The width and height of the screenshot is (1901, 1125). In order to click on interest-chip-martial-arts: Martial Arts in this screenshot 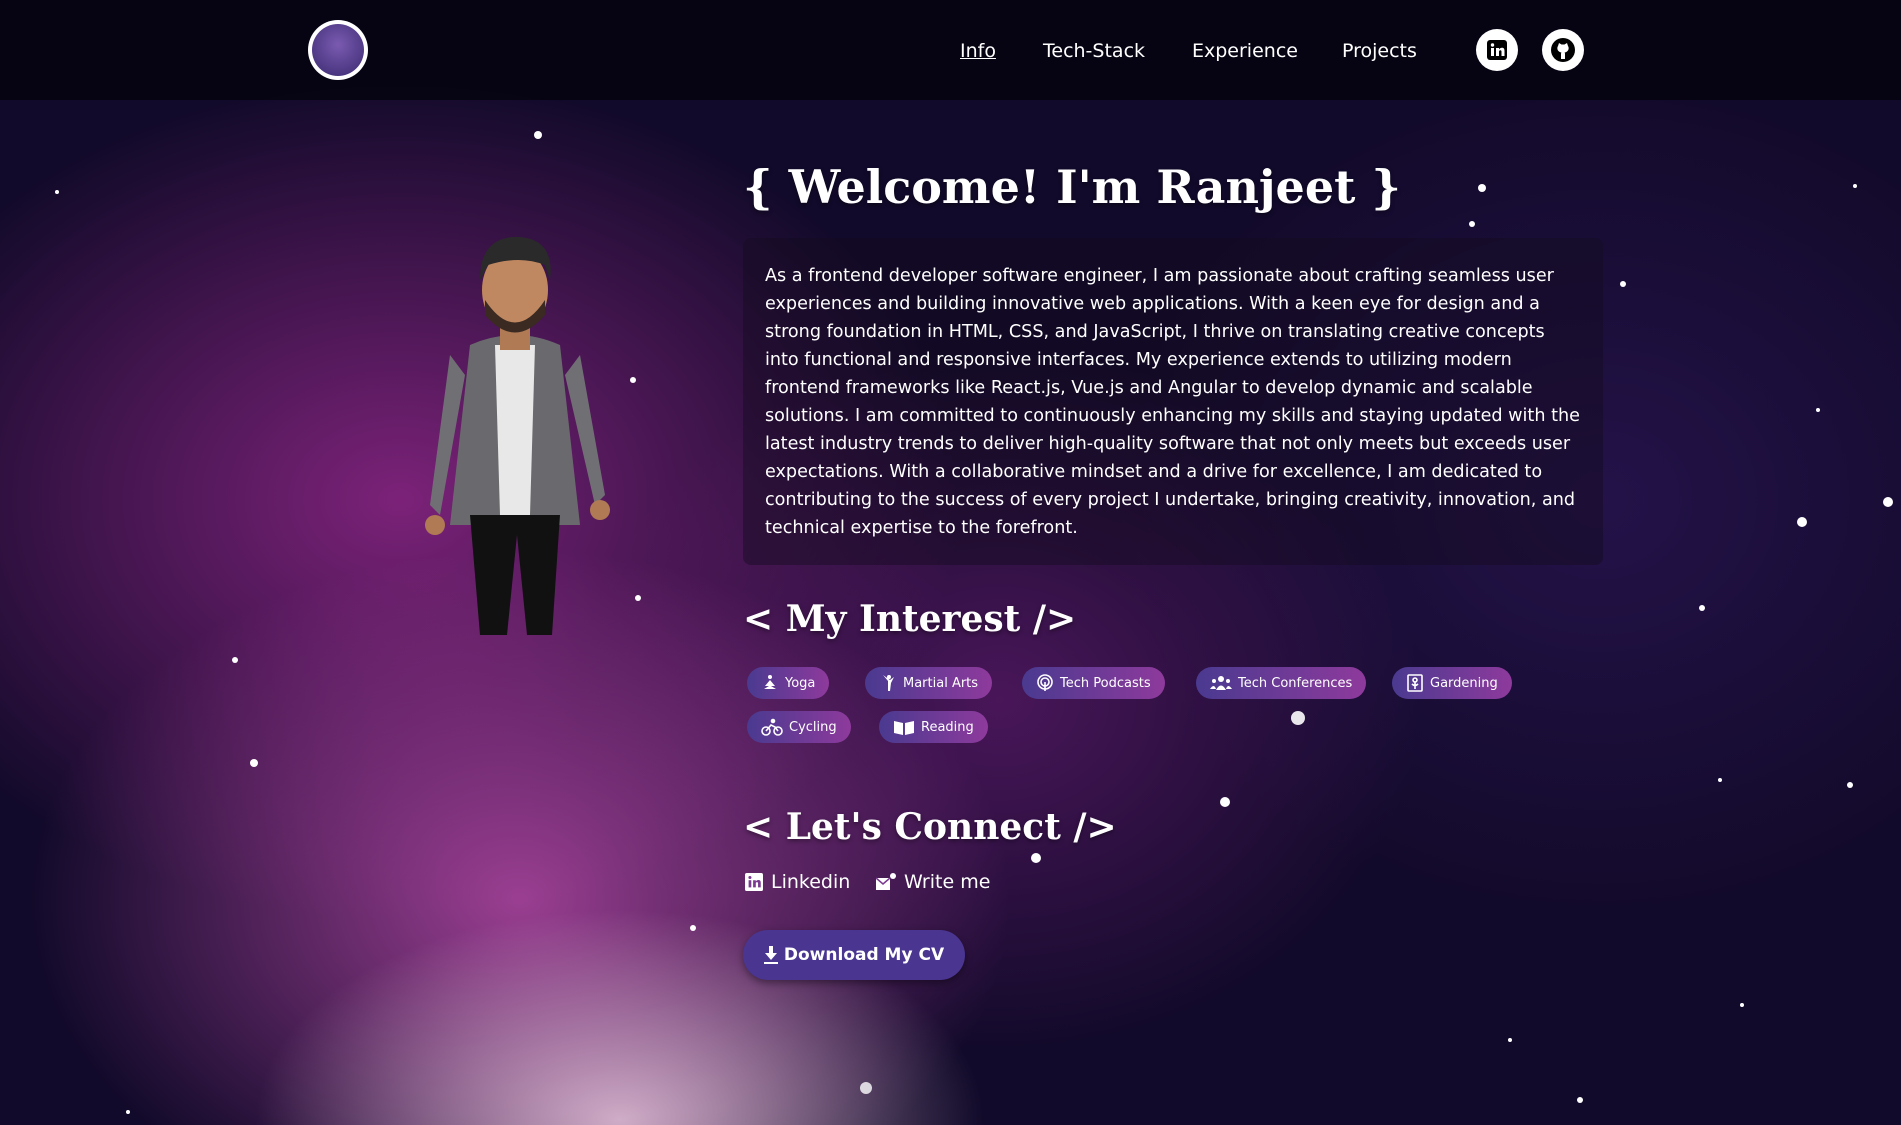, I will do `click(929, 683)`.